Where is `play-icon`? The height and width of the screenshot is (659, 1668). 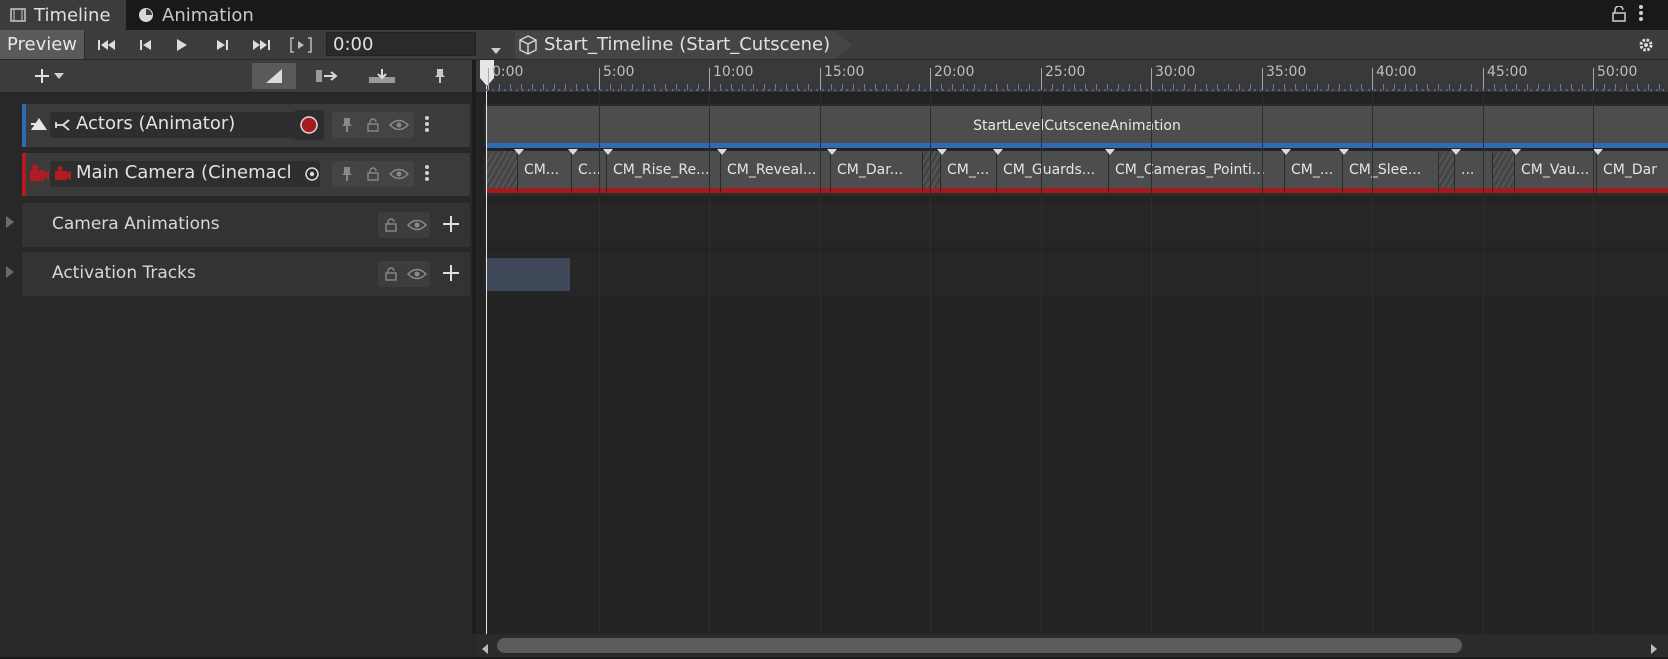
play-icon is located at coordinates (182, 44).